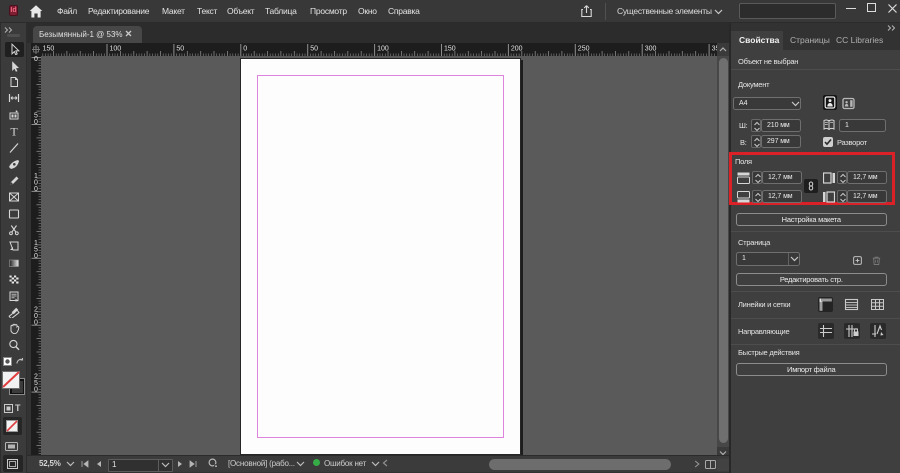 The image size is (900, 473). Describe the element at coordinates (651, 49) in the screenshot. I see `svg-text: 300` at that location.